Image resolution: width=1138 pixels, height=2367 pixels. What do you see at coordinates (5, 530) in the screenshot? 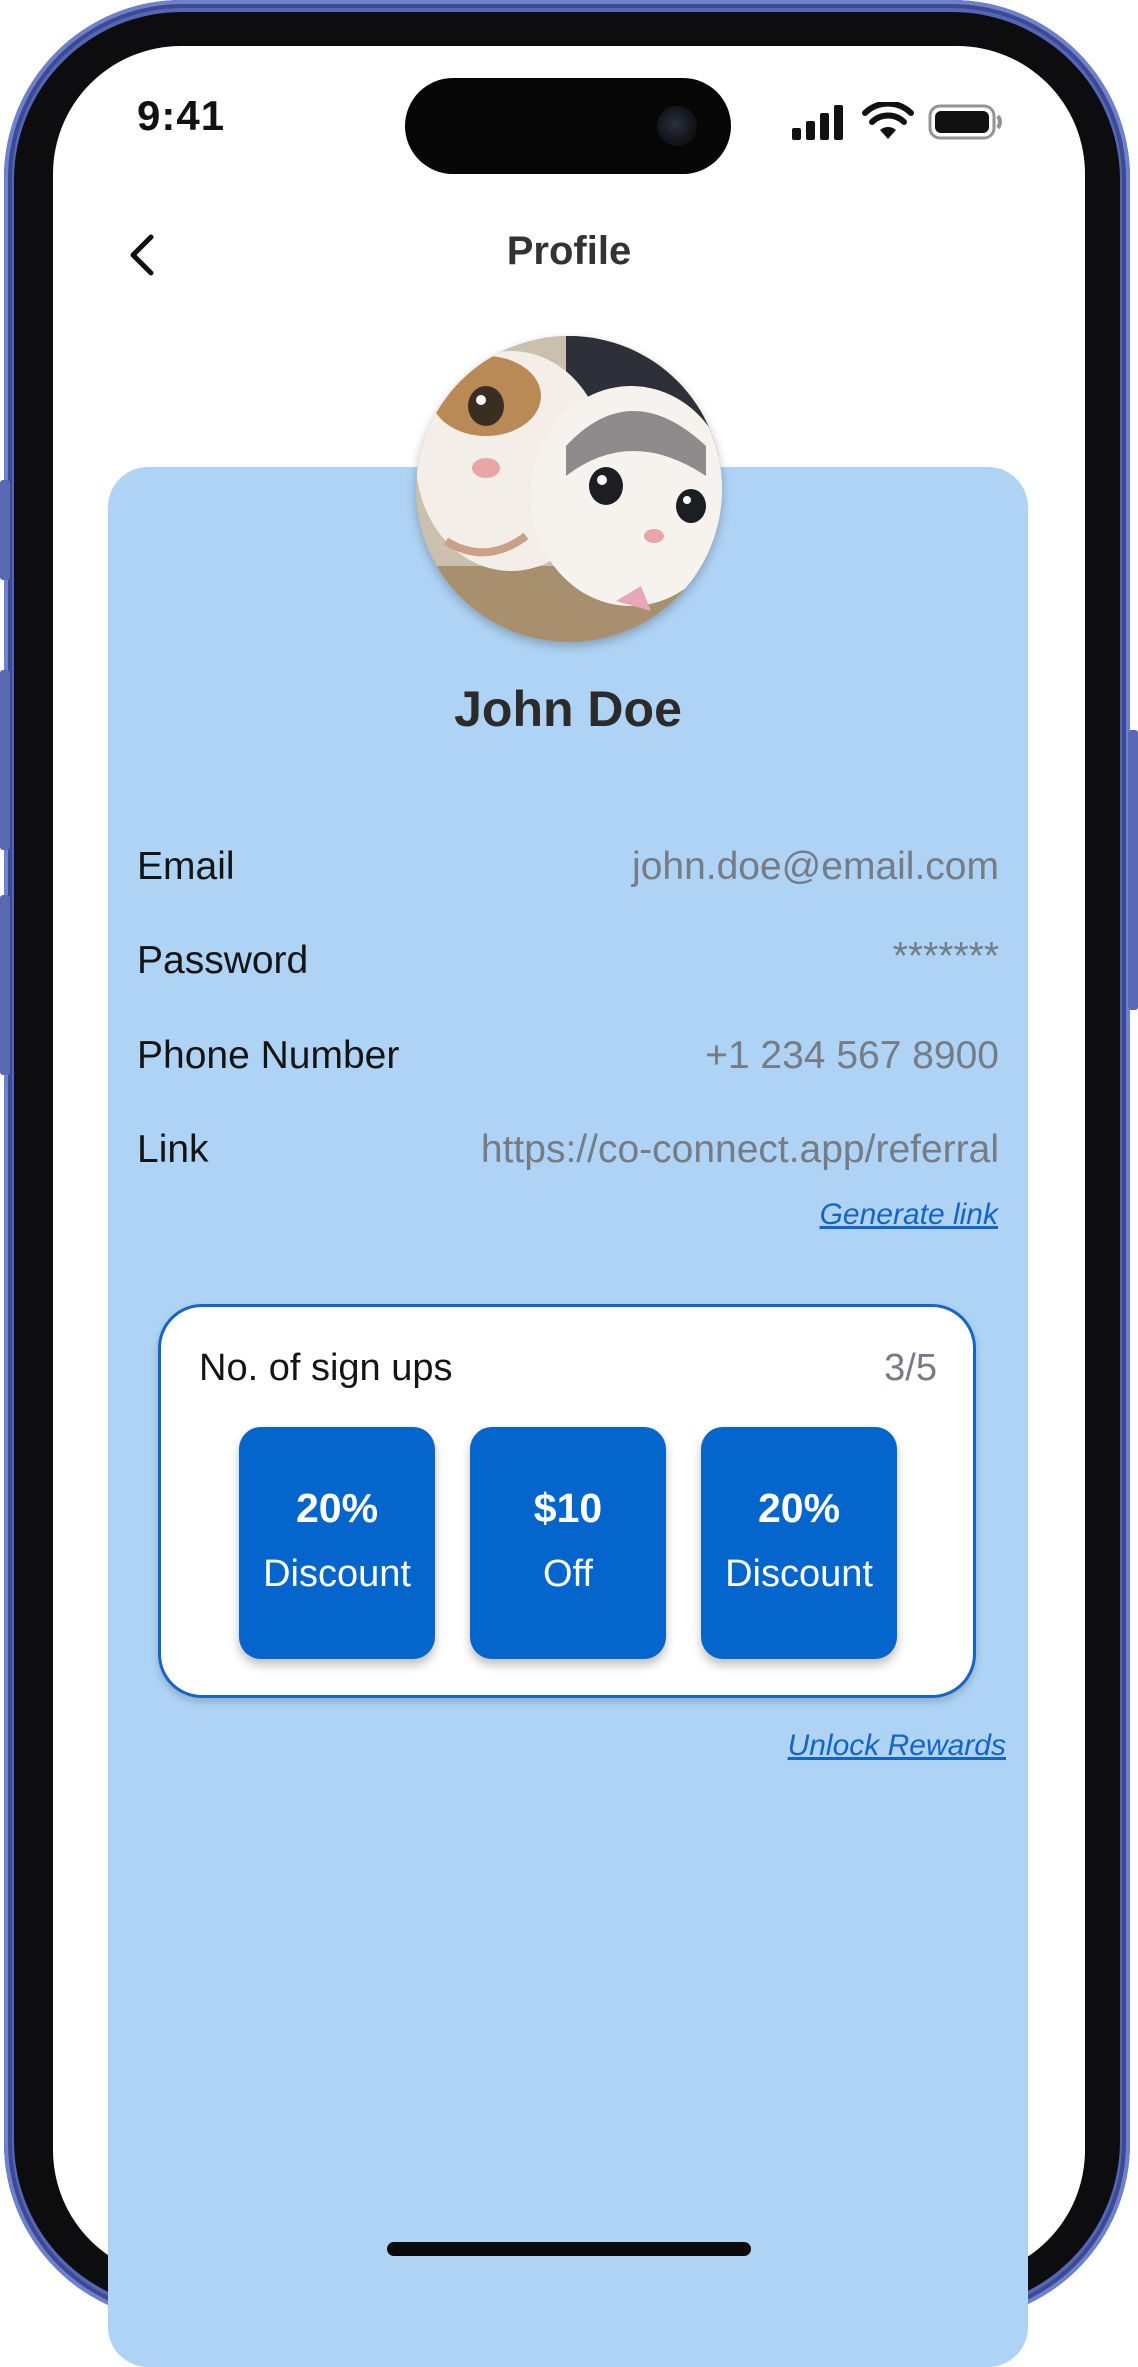
I see `action-button` at bounding box center [5, 530].